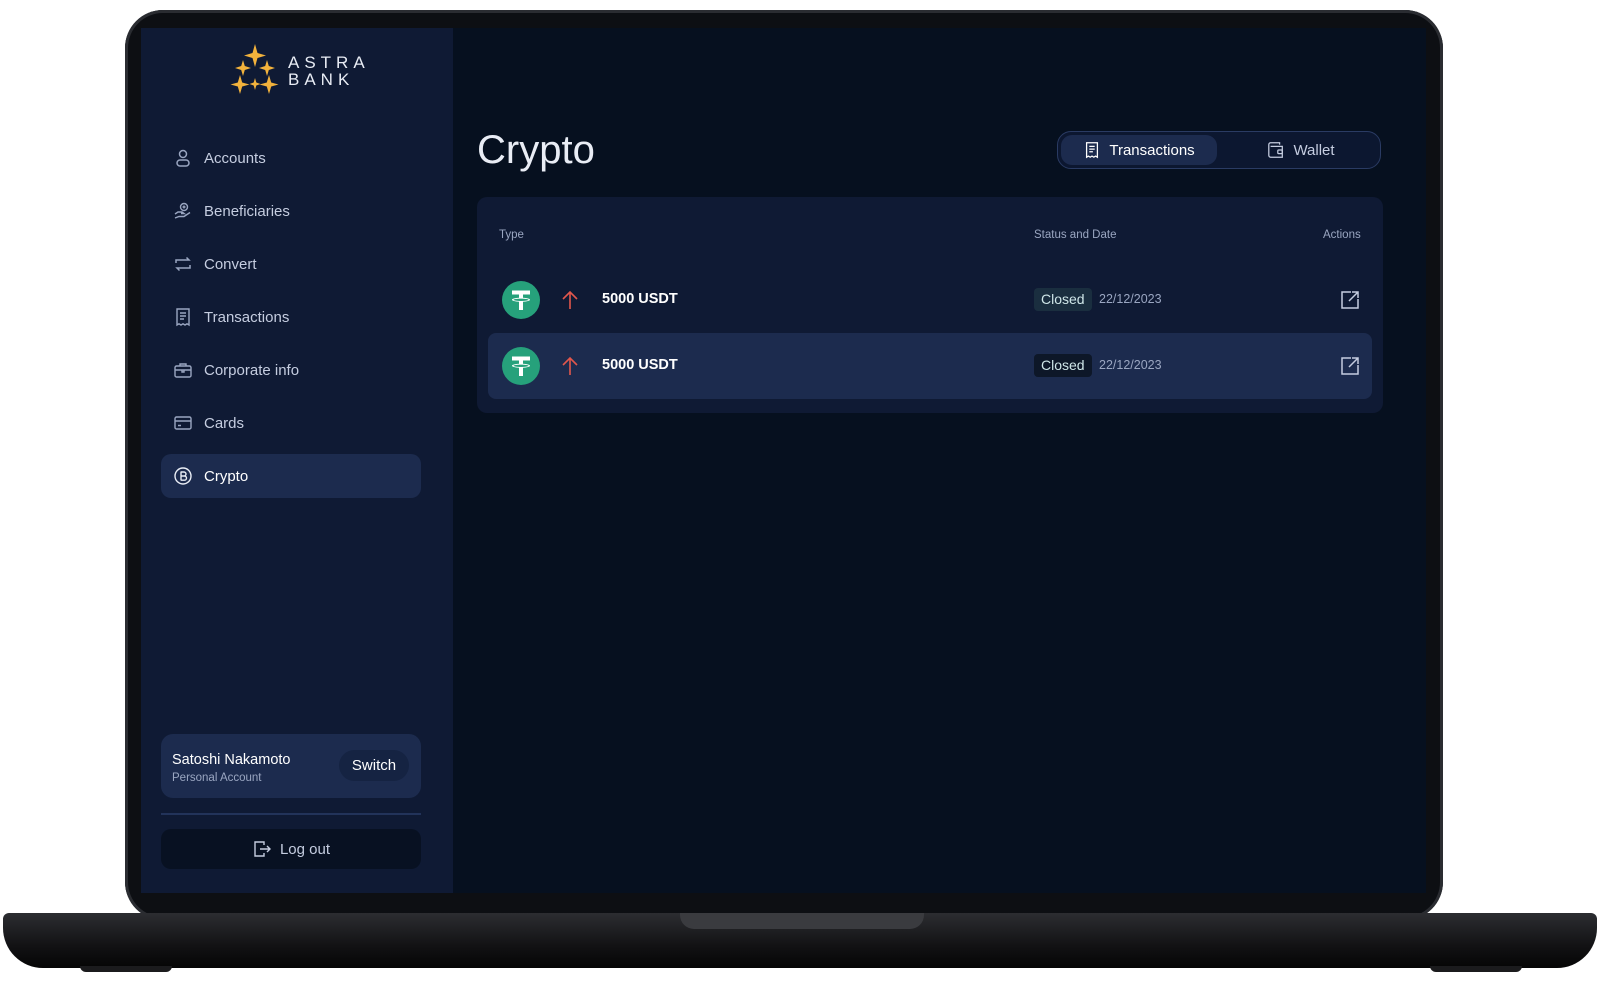 This screenshot has height=1005, width=1600. Describe the element at coordinates (291, 476) in the screenshot. I see `sidebar-item-crypto: Crypto` at that location.